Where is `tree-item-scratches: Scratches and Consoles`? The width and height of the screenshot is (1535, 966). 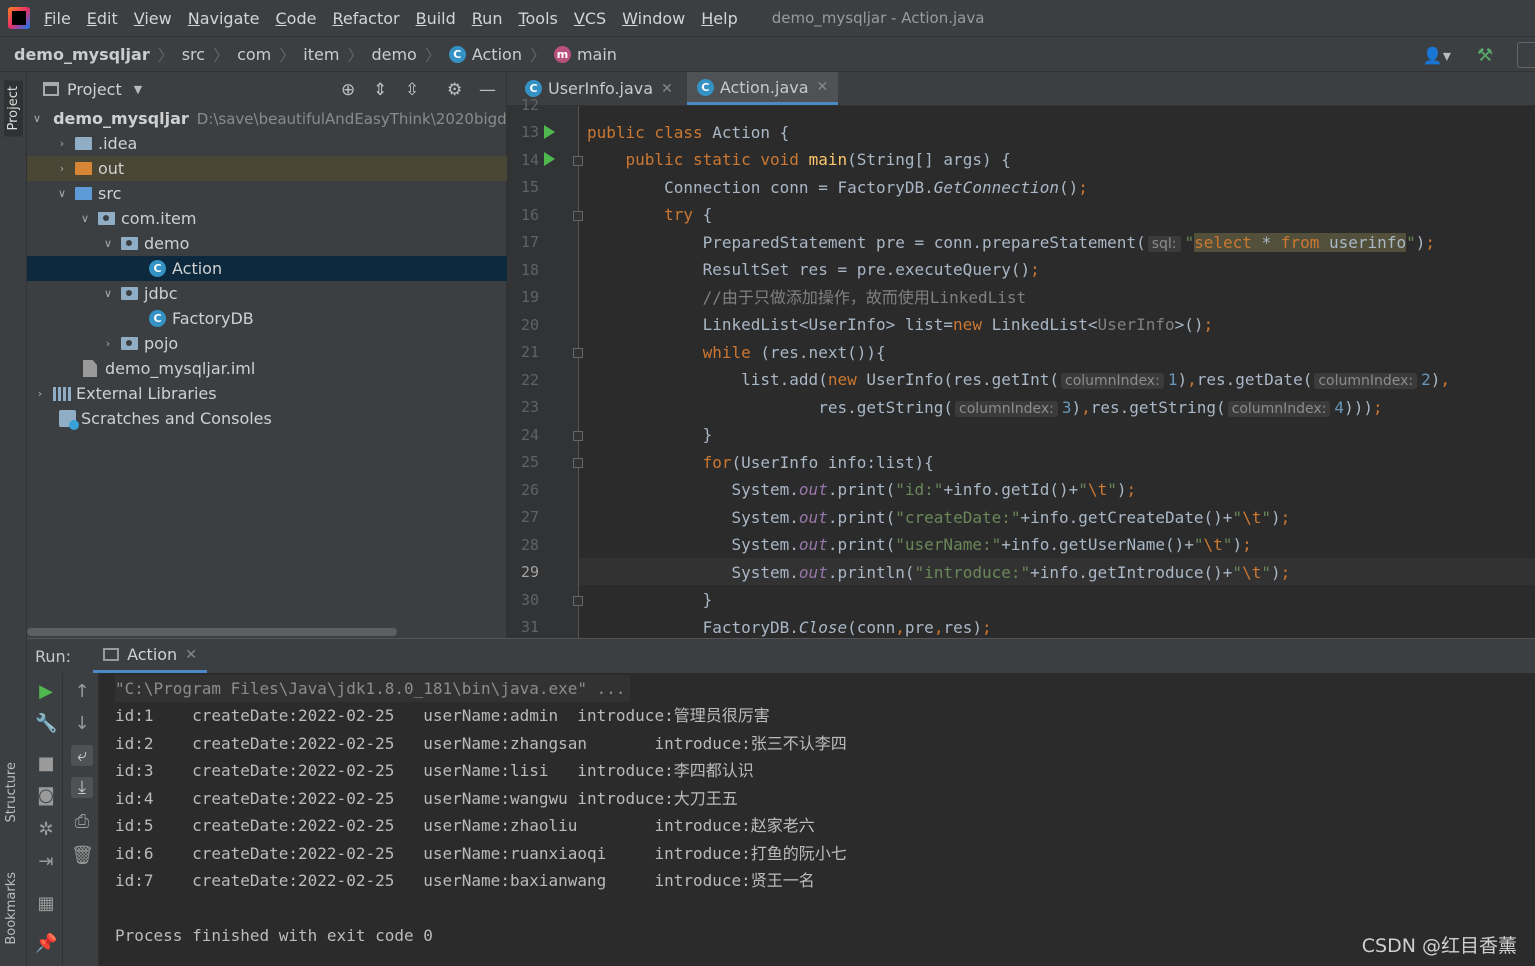
tree-item-scratches: Scratches and Consoles is located at coordinates (267, 418).